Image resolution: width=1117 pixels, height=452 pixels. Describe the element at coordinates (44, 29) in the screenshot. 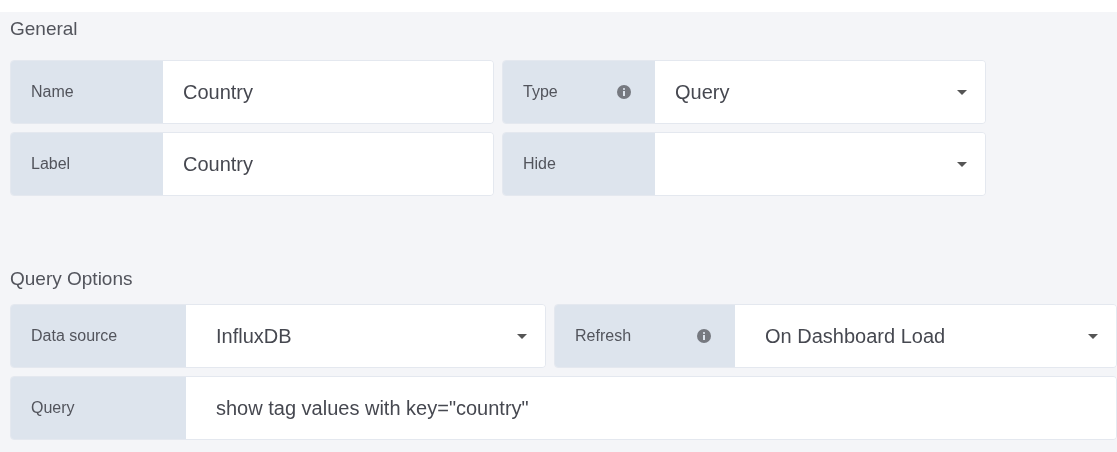

I see `section-title: General` at that location.